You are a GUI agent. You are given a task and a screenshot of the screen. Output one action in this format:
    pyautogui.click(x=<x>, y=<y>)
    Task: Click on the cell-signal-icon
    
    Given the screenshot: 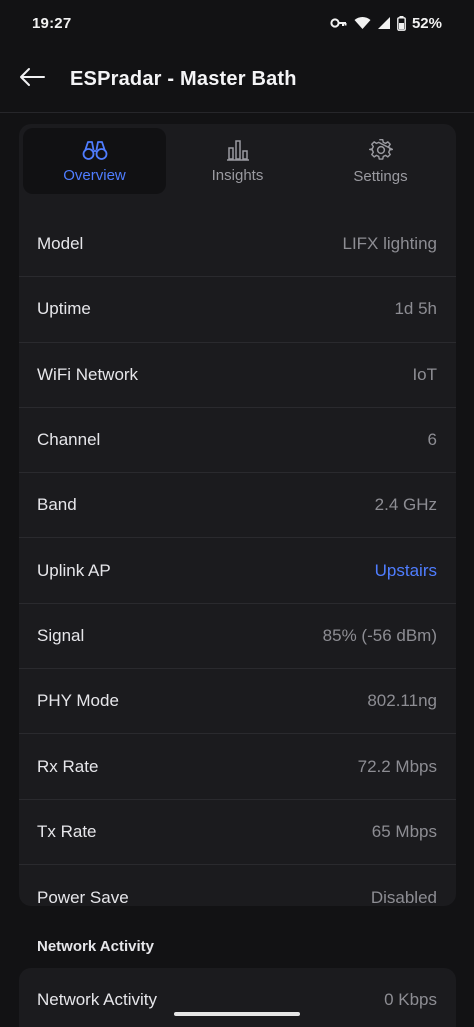 What is the action you would take?
    pyautogui.click(x=384, y=23)
    